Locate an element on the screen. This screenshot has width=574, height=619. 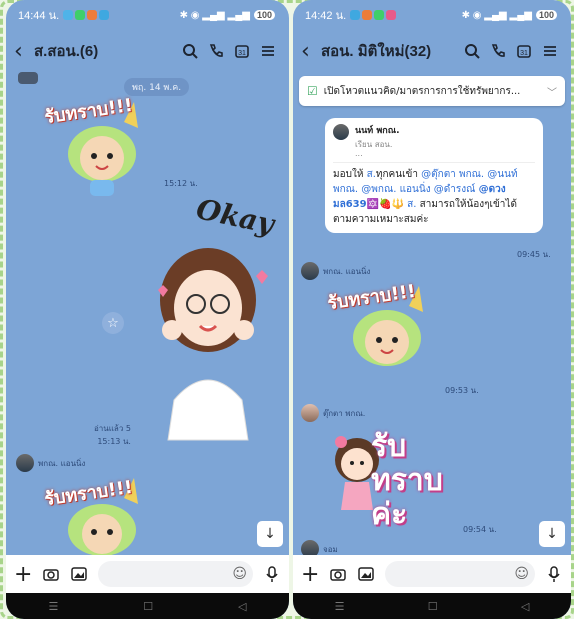
sender-row: พกณ. แอนนิ่ง is located at coordinates (50, 463).